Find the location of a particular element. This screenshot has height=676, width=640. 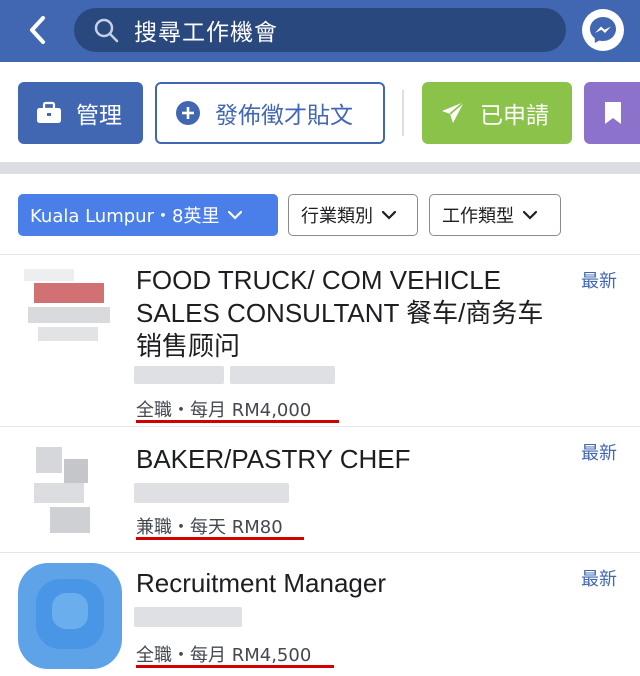

top-navigation-bar: 搜尋工作機會 is located at coordinates (320, 31).